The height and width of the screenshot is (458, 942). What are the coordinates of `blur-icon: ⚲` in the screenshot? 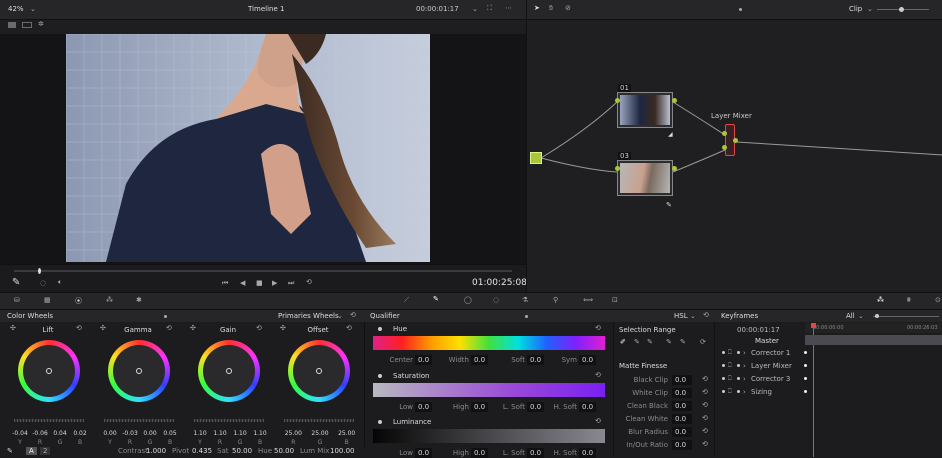 It's located at (555, 300).